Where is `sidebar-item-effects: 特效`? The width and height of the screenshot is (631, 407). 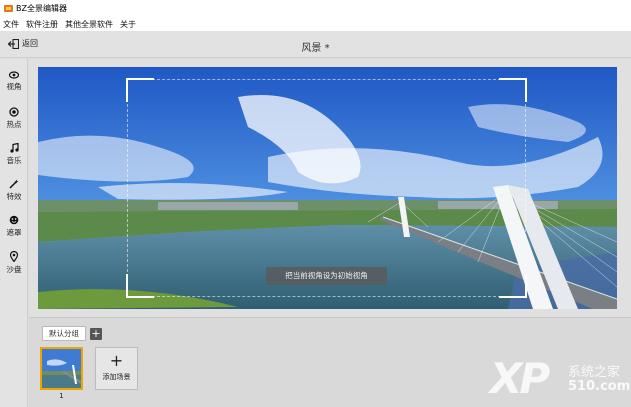 sidebar-item-effects: 特效 is located at coordinates (14, 194).